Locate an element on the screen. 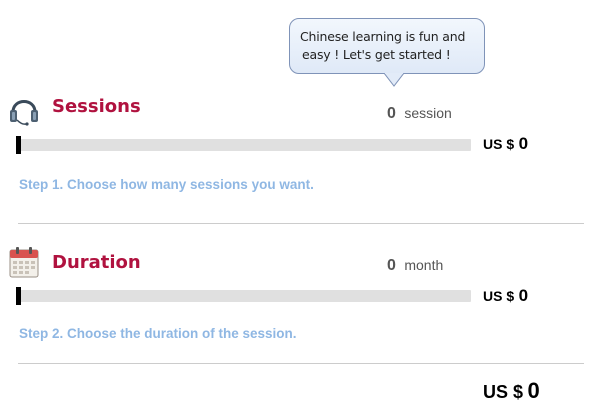 This screenshot has width=598, height=410. sessions-title: Sessions is located at coordinates (96, 106).